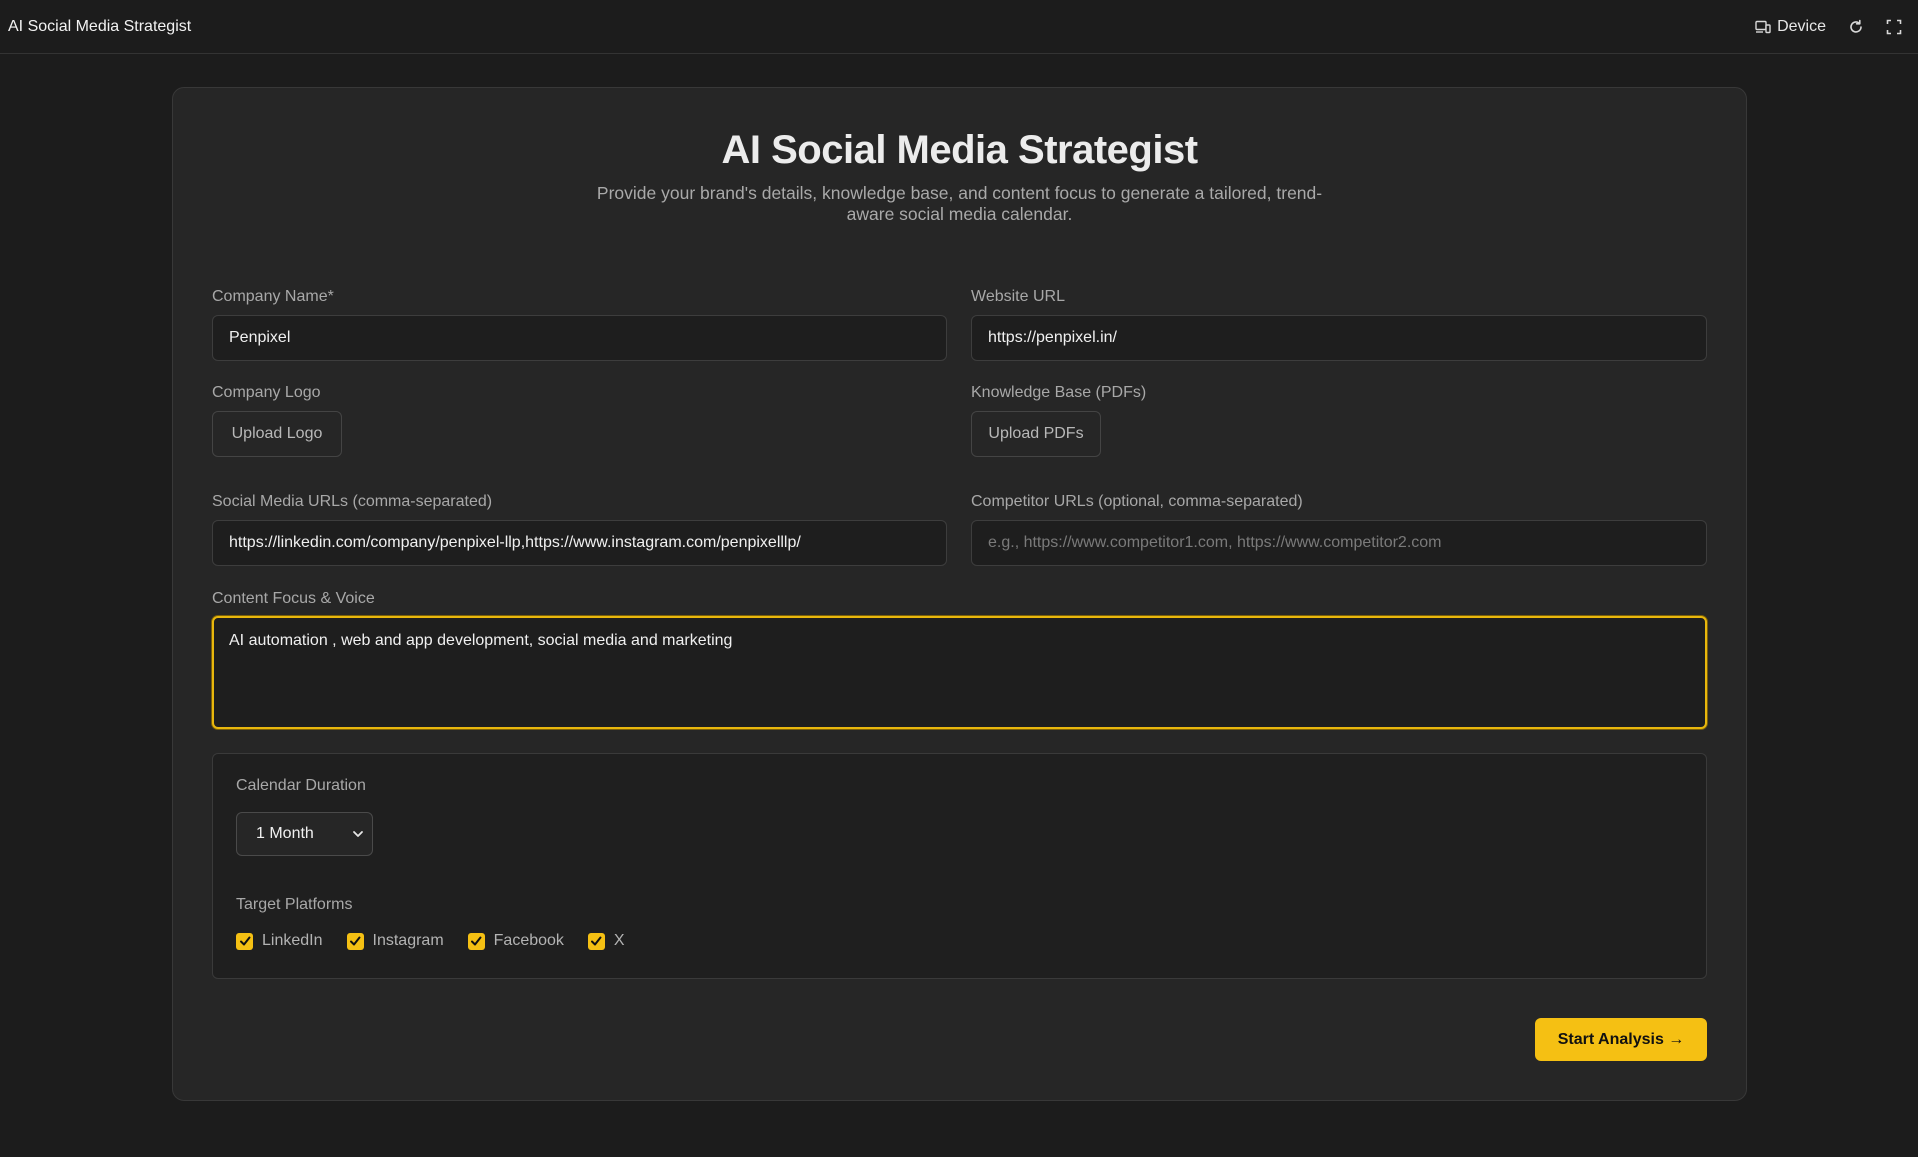 The image size is (1918, 1157). What do you see at coordinates (528, 940) in the screenshot?
I see `facebook-label: Facebook` at bounding box center [528, 940].